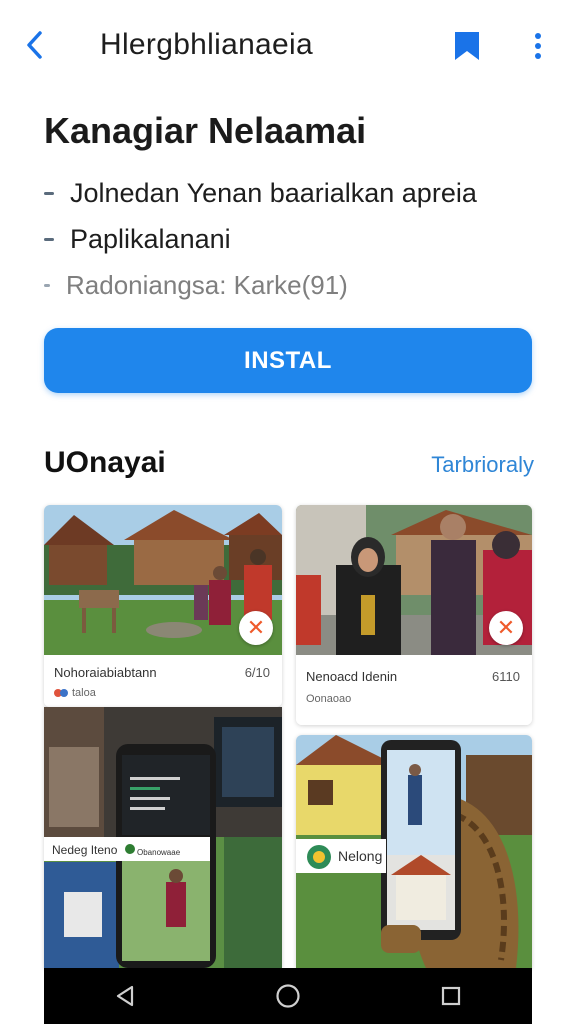  Describe the element at coordinates (125, 996) in the screenshot. I see `triangle-back-icon` at that location.